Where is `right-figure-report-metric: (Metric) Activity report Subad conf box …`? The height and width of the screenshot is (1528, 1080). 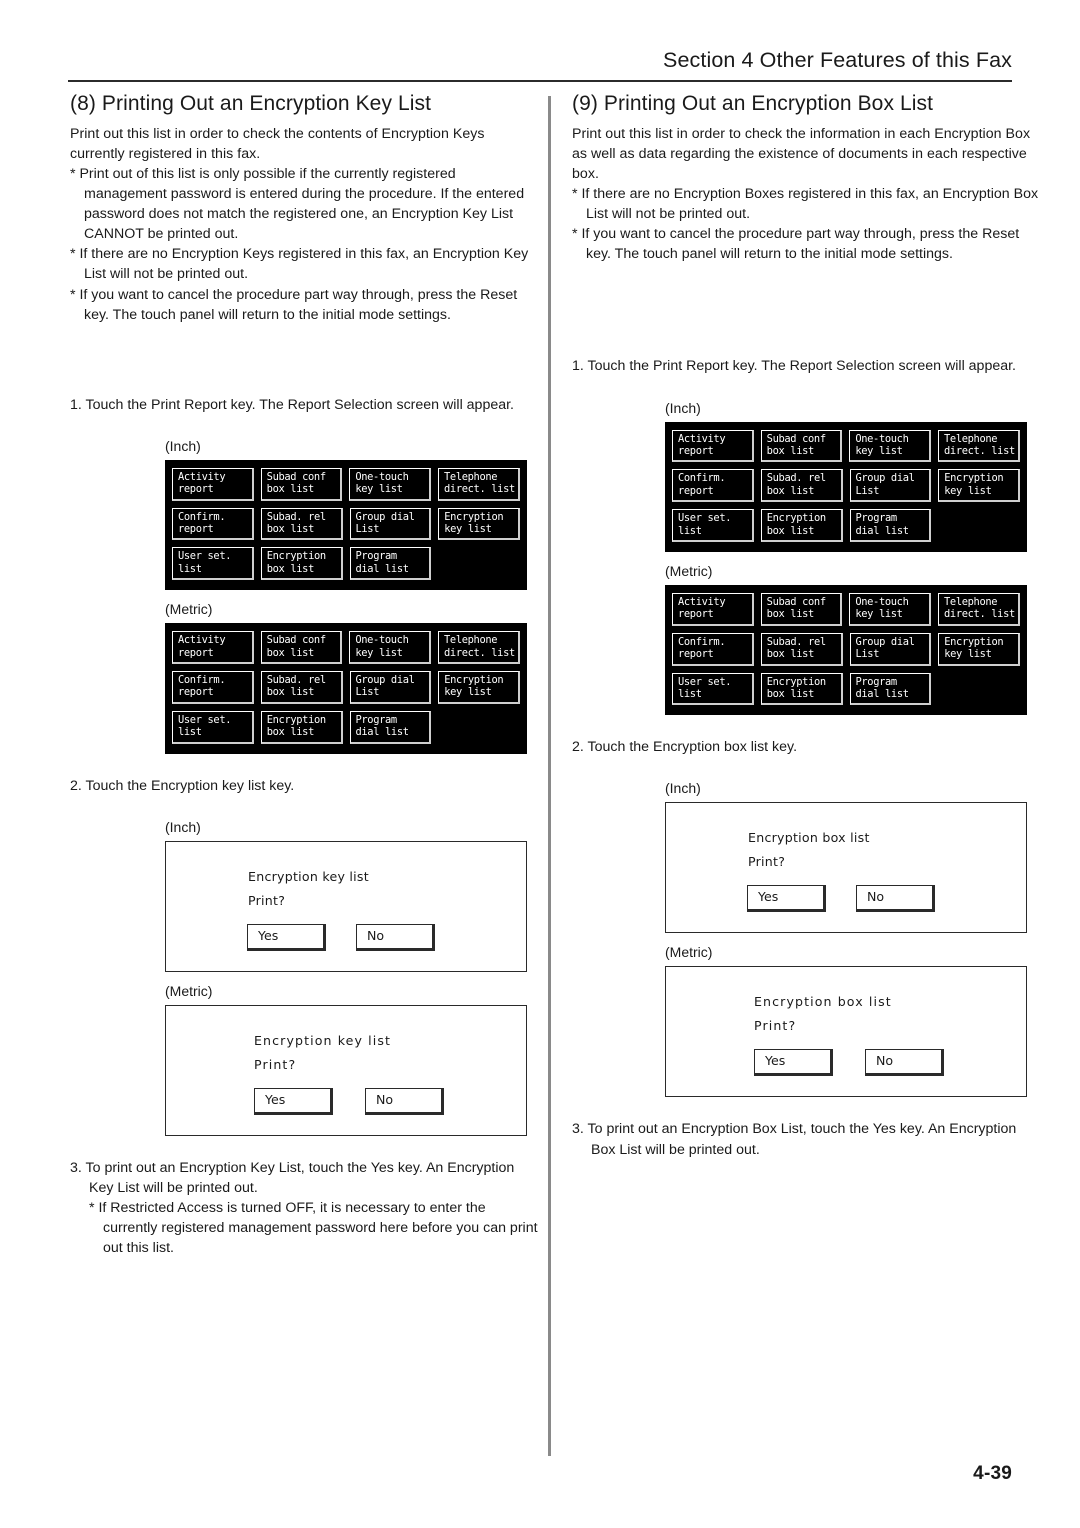 right-figure-report-metric: (Metric) Activity report Subad conf box … is located at coordinates (853, 639).